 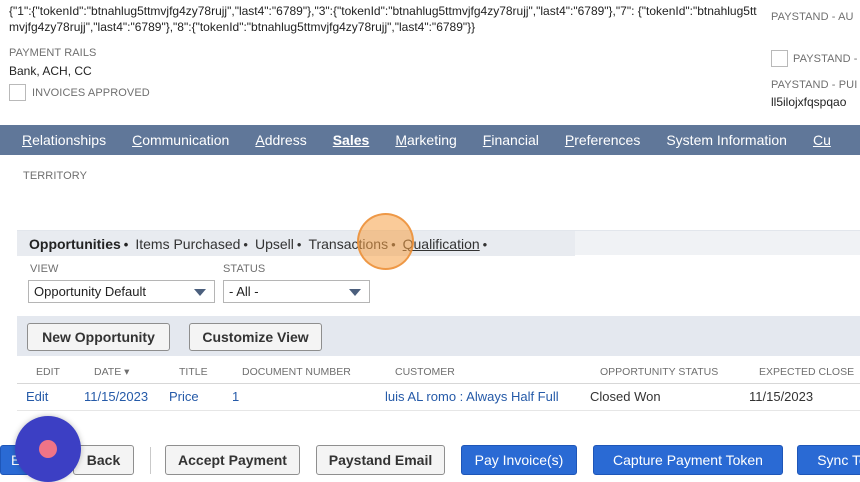 What do you see at coordinates (472, 396) in the screenshot?
I see `row-customer-link: luis AL romo : Always Half Full` at bounding box center [472, 396].